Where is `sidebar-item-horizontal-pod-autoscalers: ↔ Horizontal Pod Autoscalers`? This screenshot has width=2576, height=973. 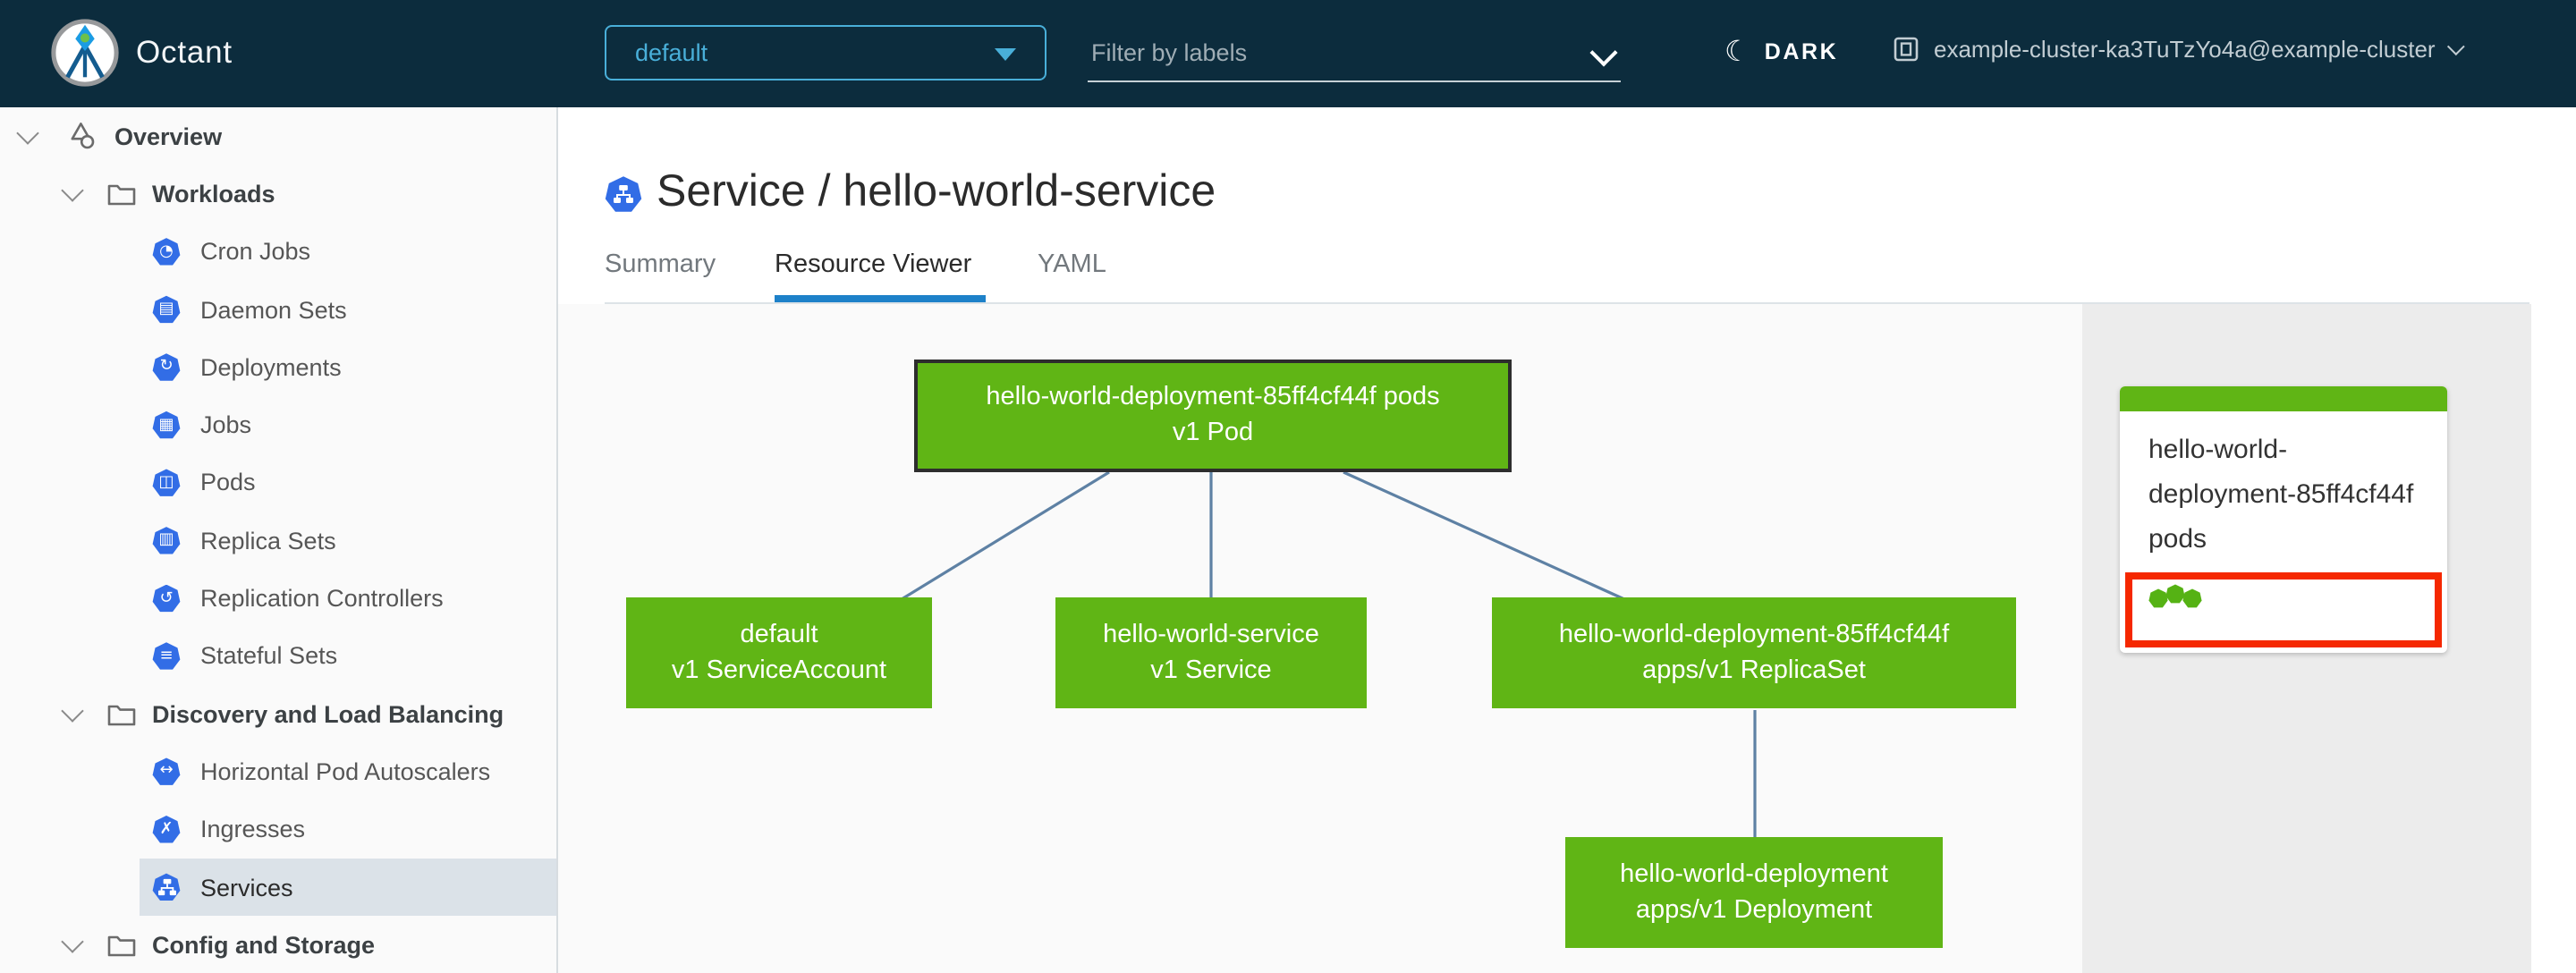
sidebar-item-horizontal-pod-autoscalers: ↔ Horizontal Pod Autoscalers is located at coordinates (278, 772).